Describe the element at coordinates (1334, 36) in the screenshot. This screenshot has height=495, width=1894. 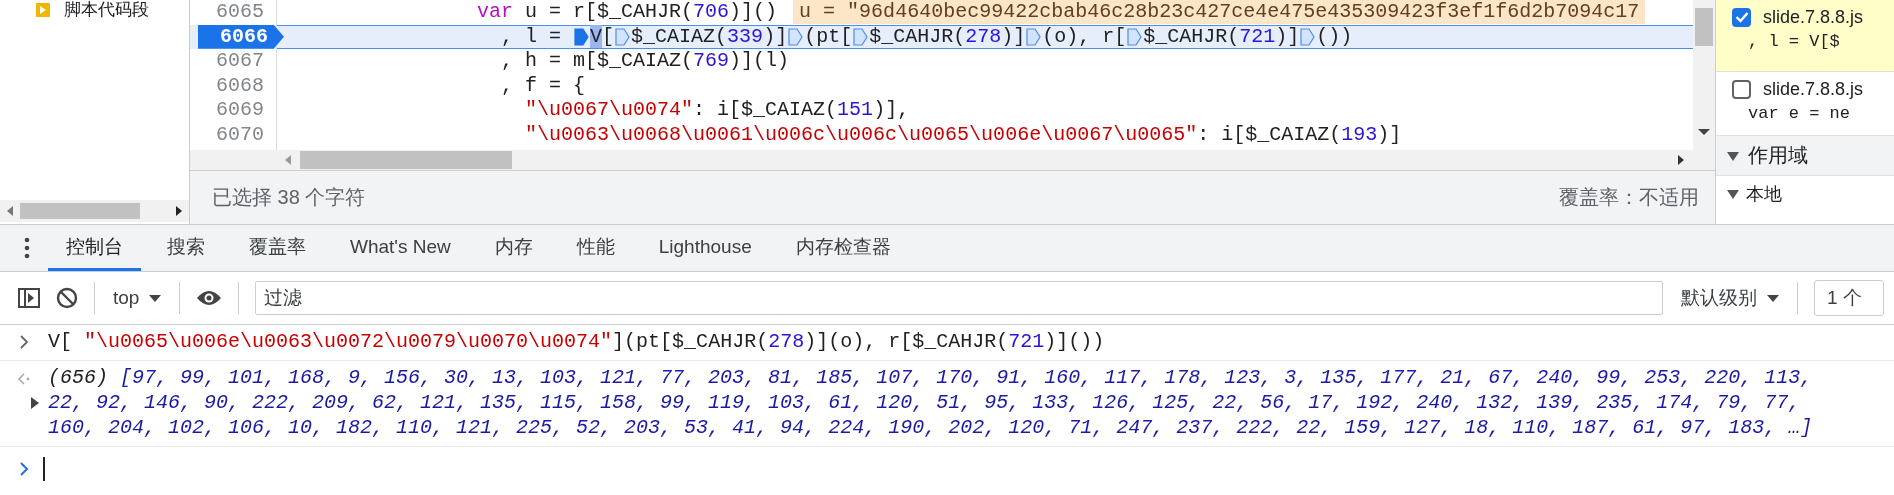
I see `code-text: ())` at that location.